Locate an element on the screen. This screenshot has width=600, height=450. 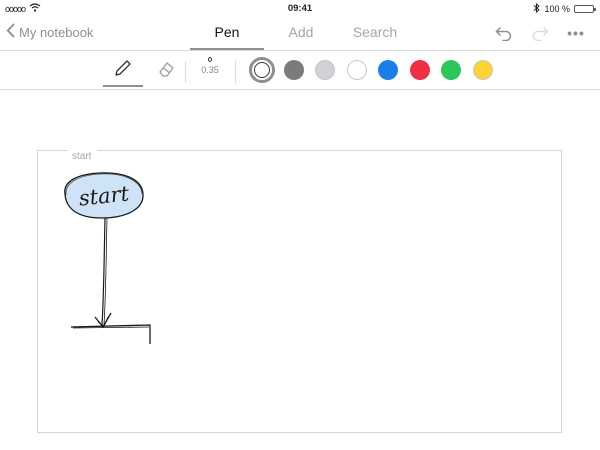
stroke-width-button: 0.35 is located at coordinates (210, 66).